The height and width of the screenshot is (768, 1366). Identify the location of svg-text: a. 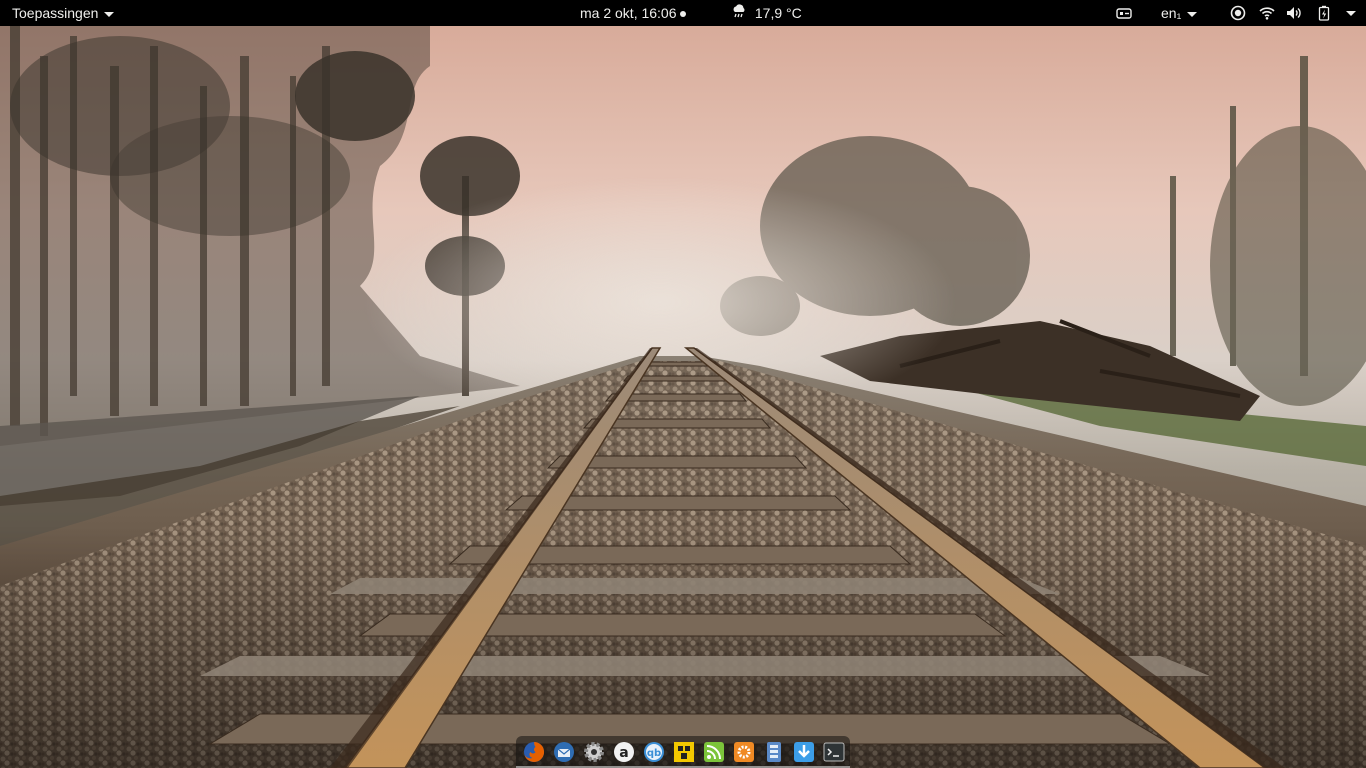
(623, 753).